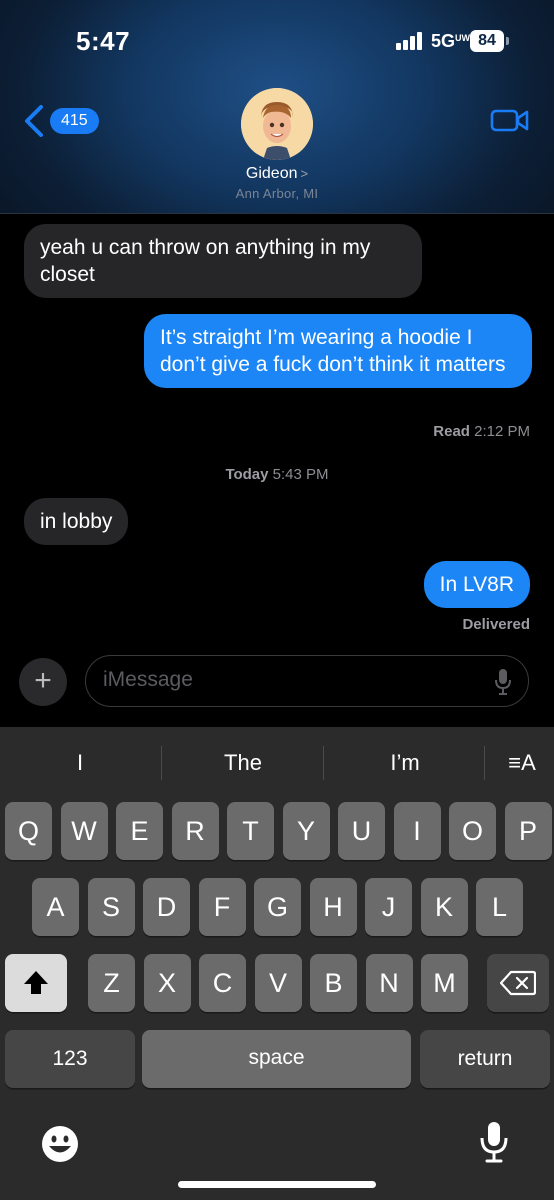 This screenshot has width=554, height=1200. I want to click on key-j: J, so click(388, 907).